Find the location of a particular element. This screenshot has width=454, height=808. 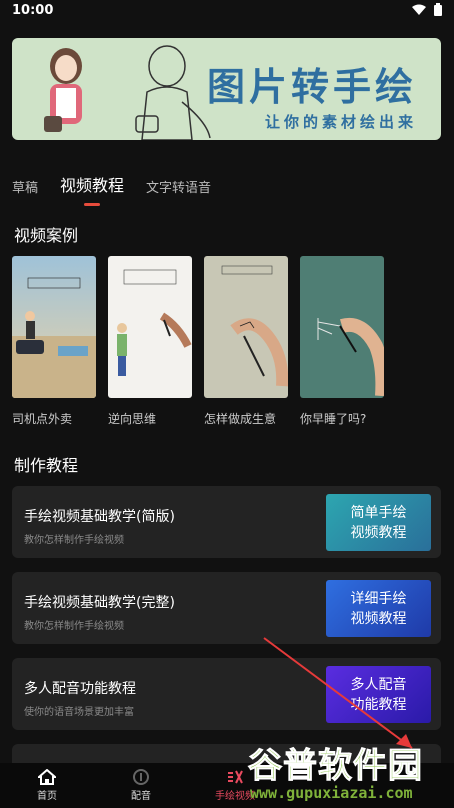

tutorial-title: 多人配音功能教程 is located at coordinates (80, 689).